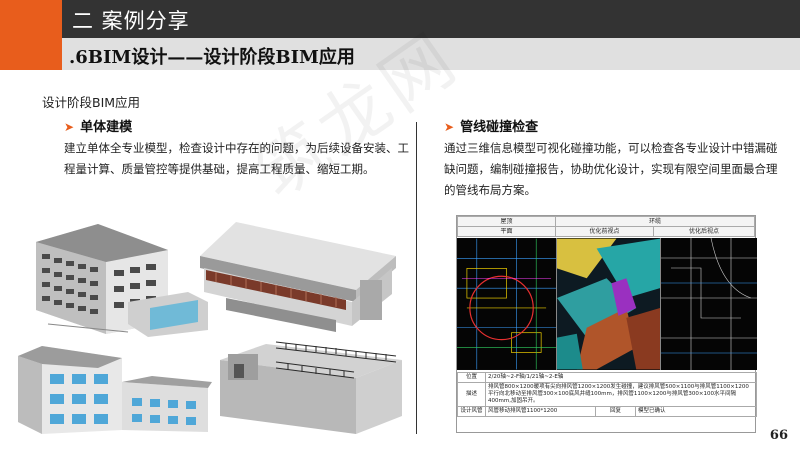  I want to click on position-value: 2/20轴~2-F轴/1/21轴~2-E轴, so click(621, 377).